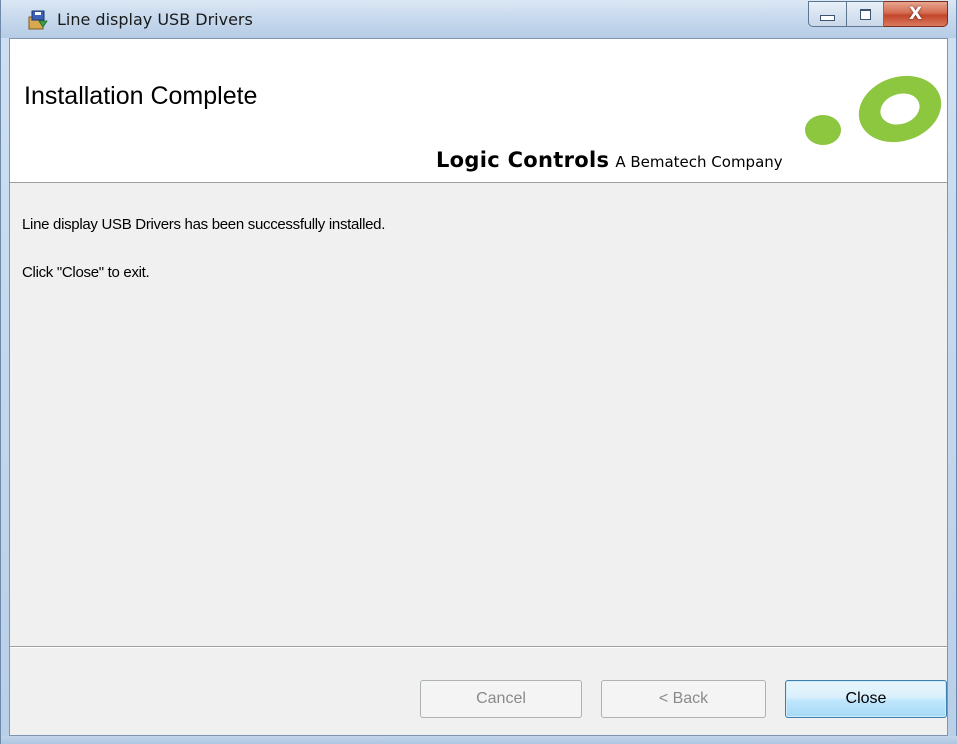 The height and width of the screenshot is (744, 957). I want to click on window-title: Line display USB Drivers, so click(155, 19).